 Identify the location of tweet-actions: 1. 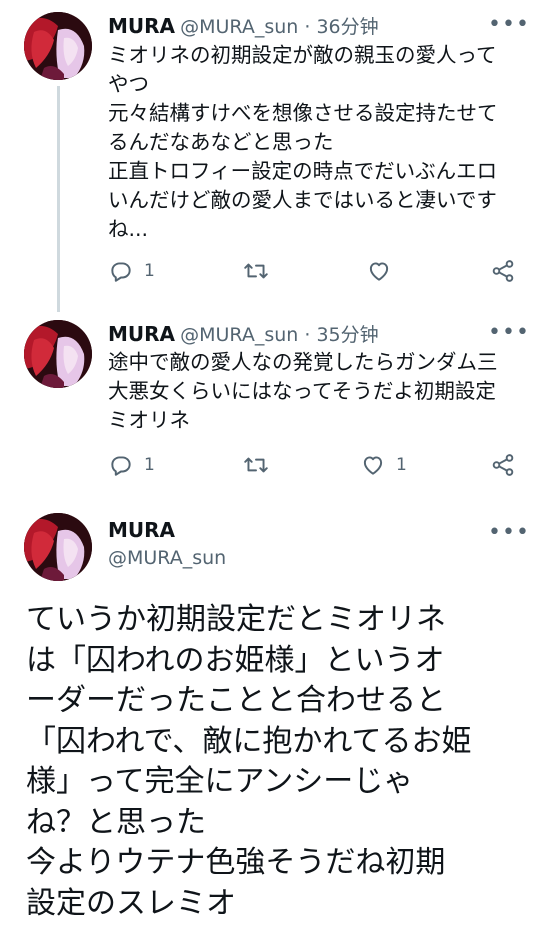
(313, 273).